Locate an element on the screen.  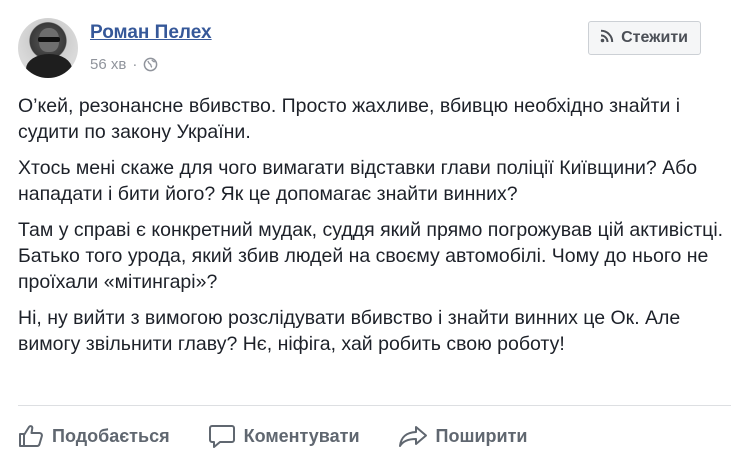
share-button: Поширити is located at coordinates (463, 436).